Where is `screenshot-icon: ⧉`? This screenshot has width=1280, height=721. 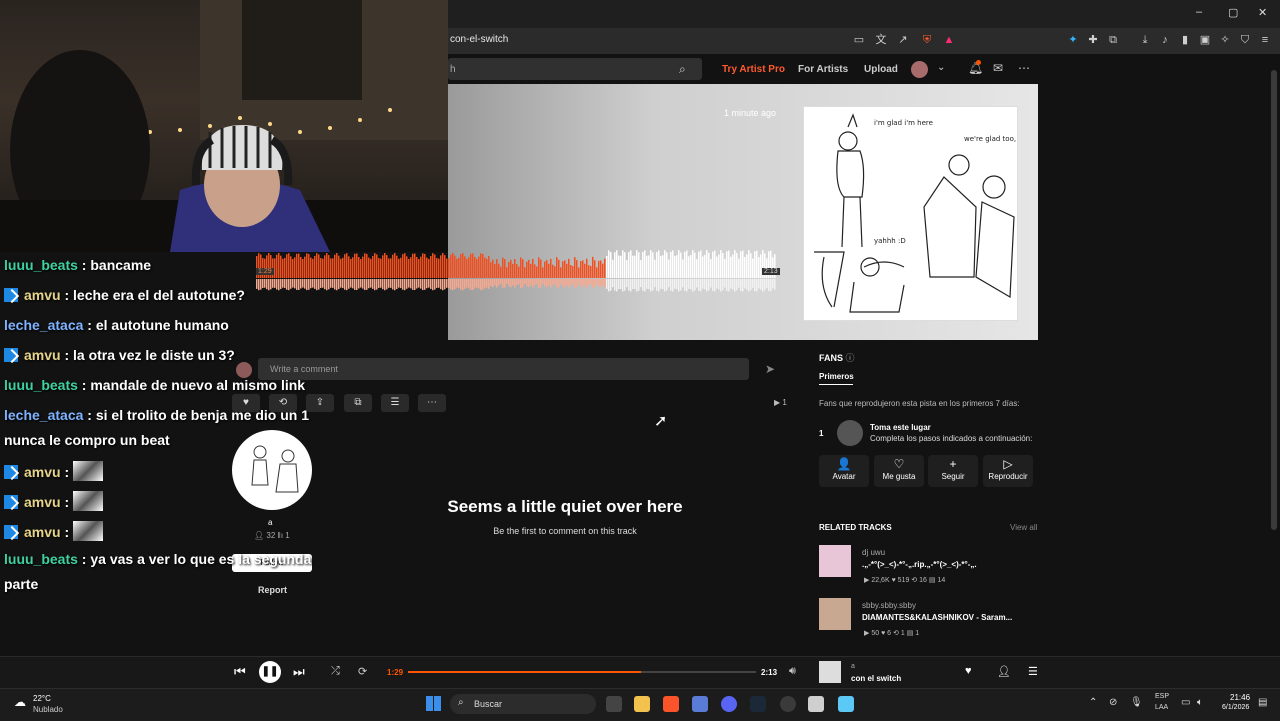
screenshot-icon: ⧉ is located at coordinates (1113, 40).